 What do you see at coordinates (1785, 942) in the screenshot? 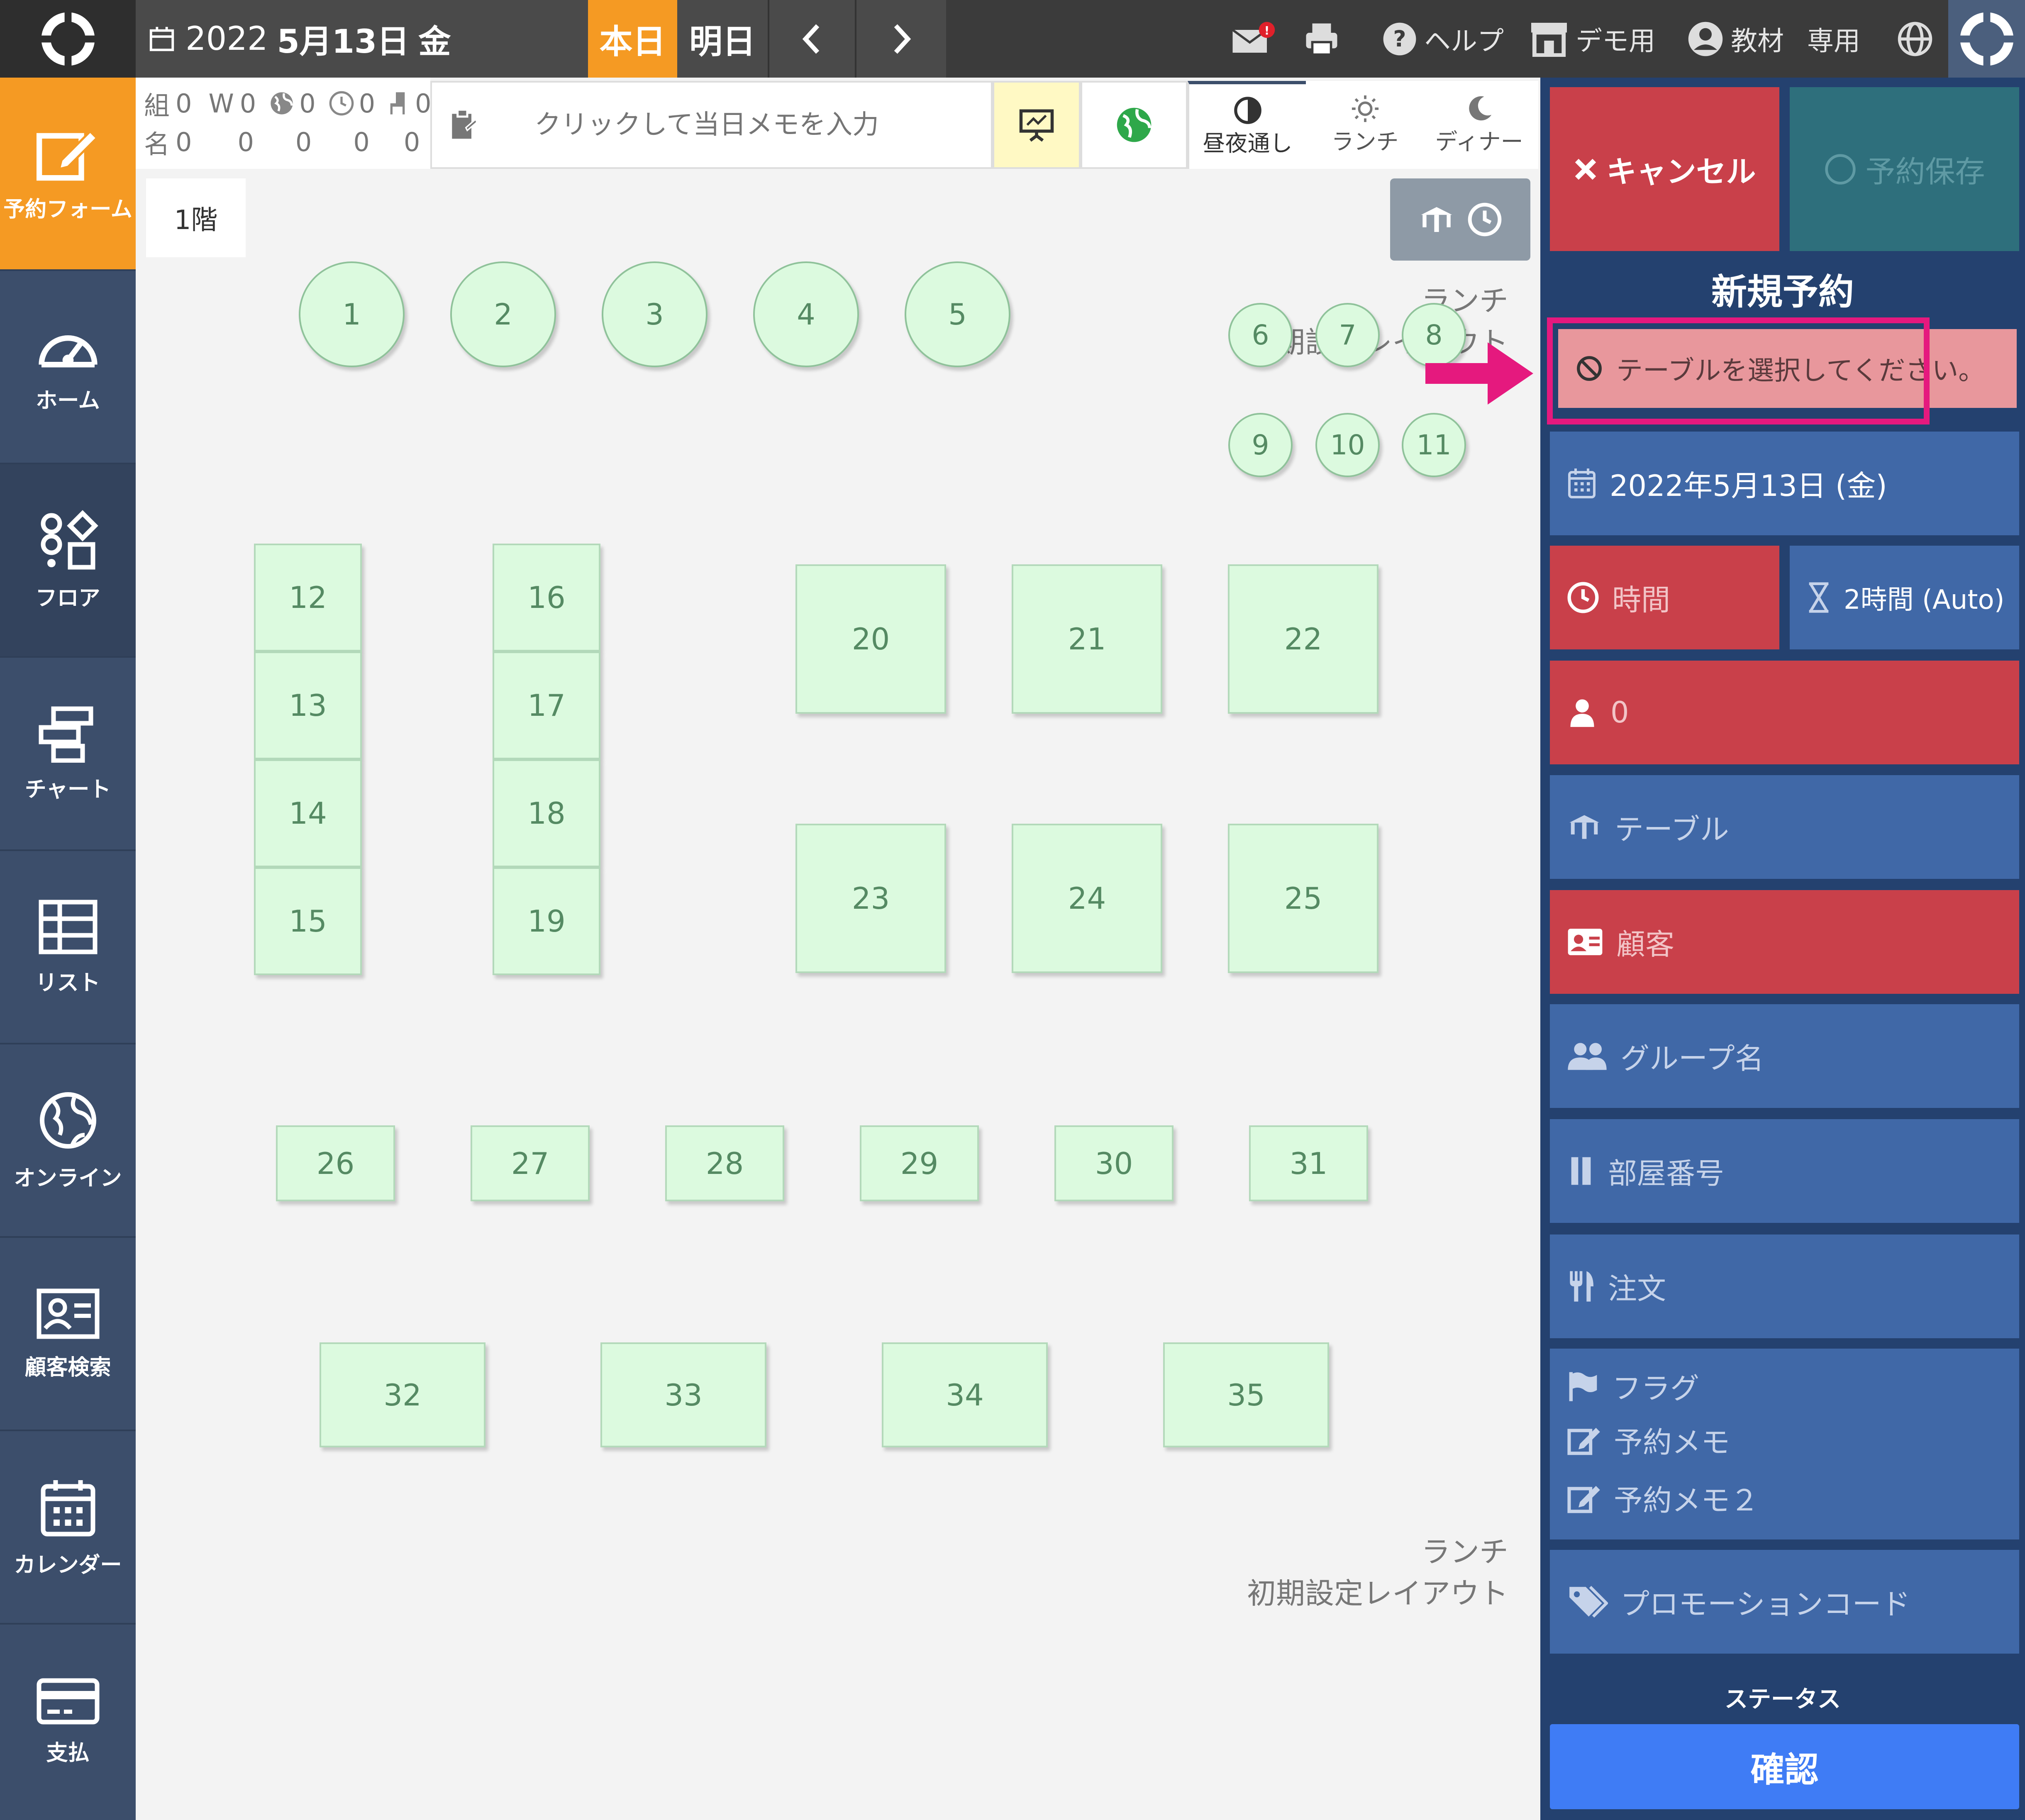
I see `customer-field: 顧客` at bounding box center [1785, 942].